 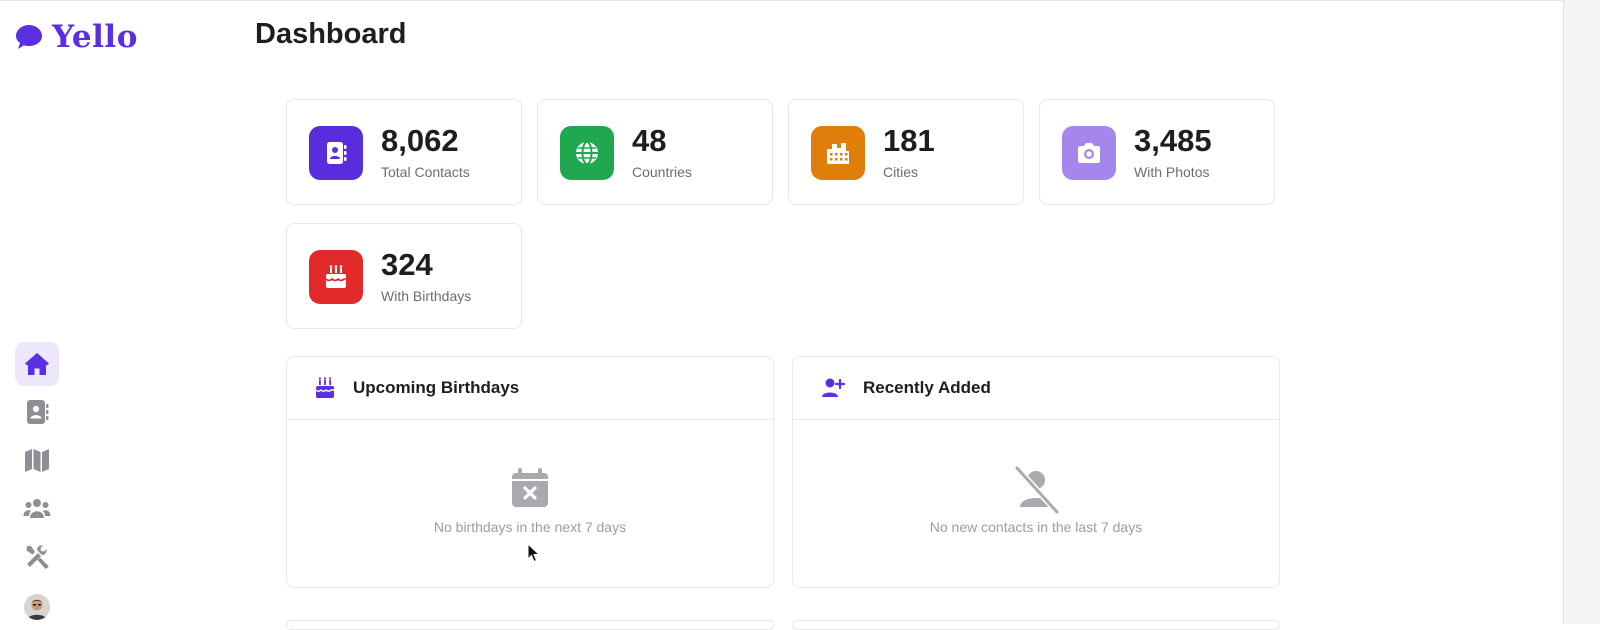 What do you see at coordinates (927, 387) in the screenshot?
I see `panel-title: Recently Added` at bounding box center [927, 387].